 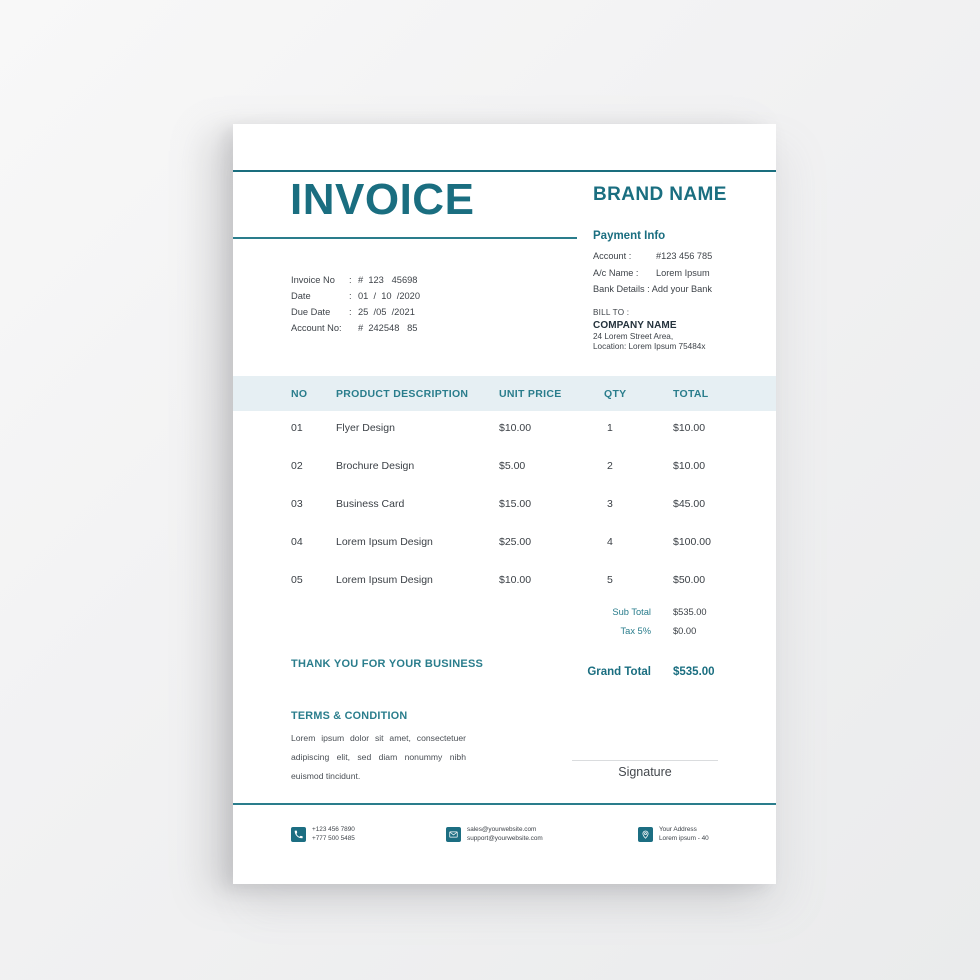 What do you see at coordinates (515, 542) in the screenshot?
I see `cell-unit-price: $25.00` at bounding box center [515, 542].